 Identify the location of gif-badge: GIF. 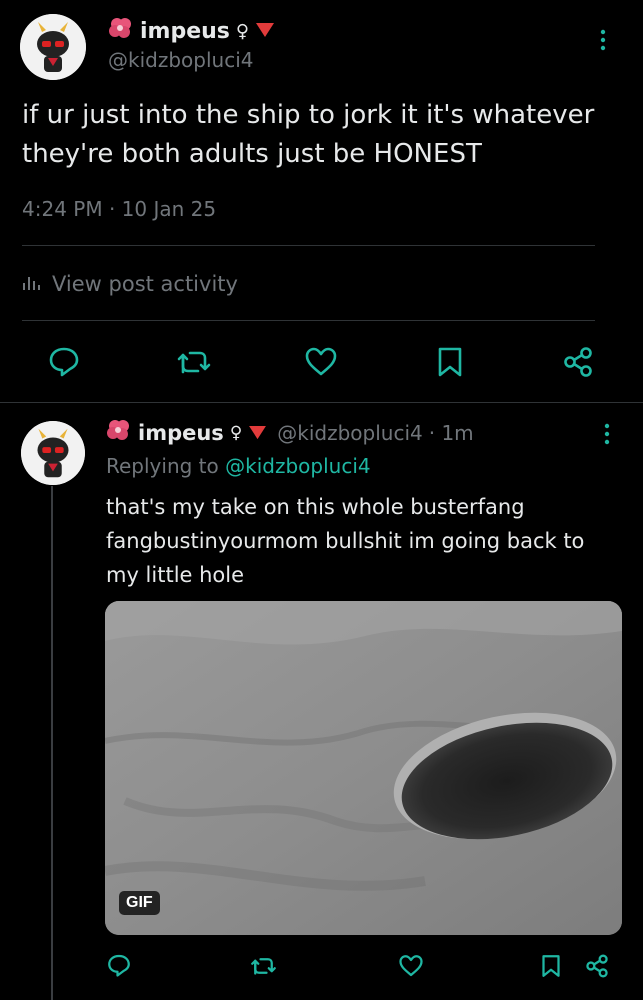
(139, 903).